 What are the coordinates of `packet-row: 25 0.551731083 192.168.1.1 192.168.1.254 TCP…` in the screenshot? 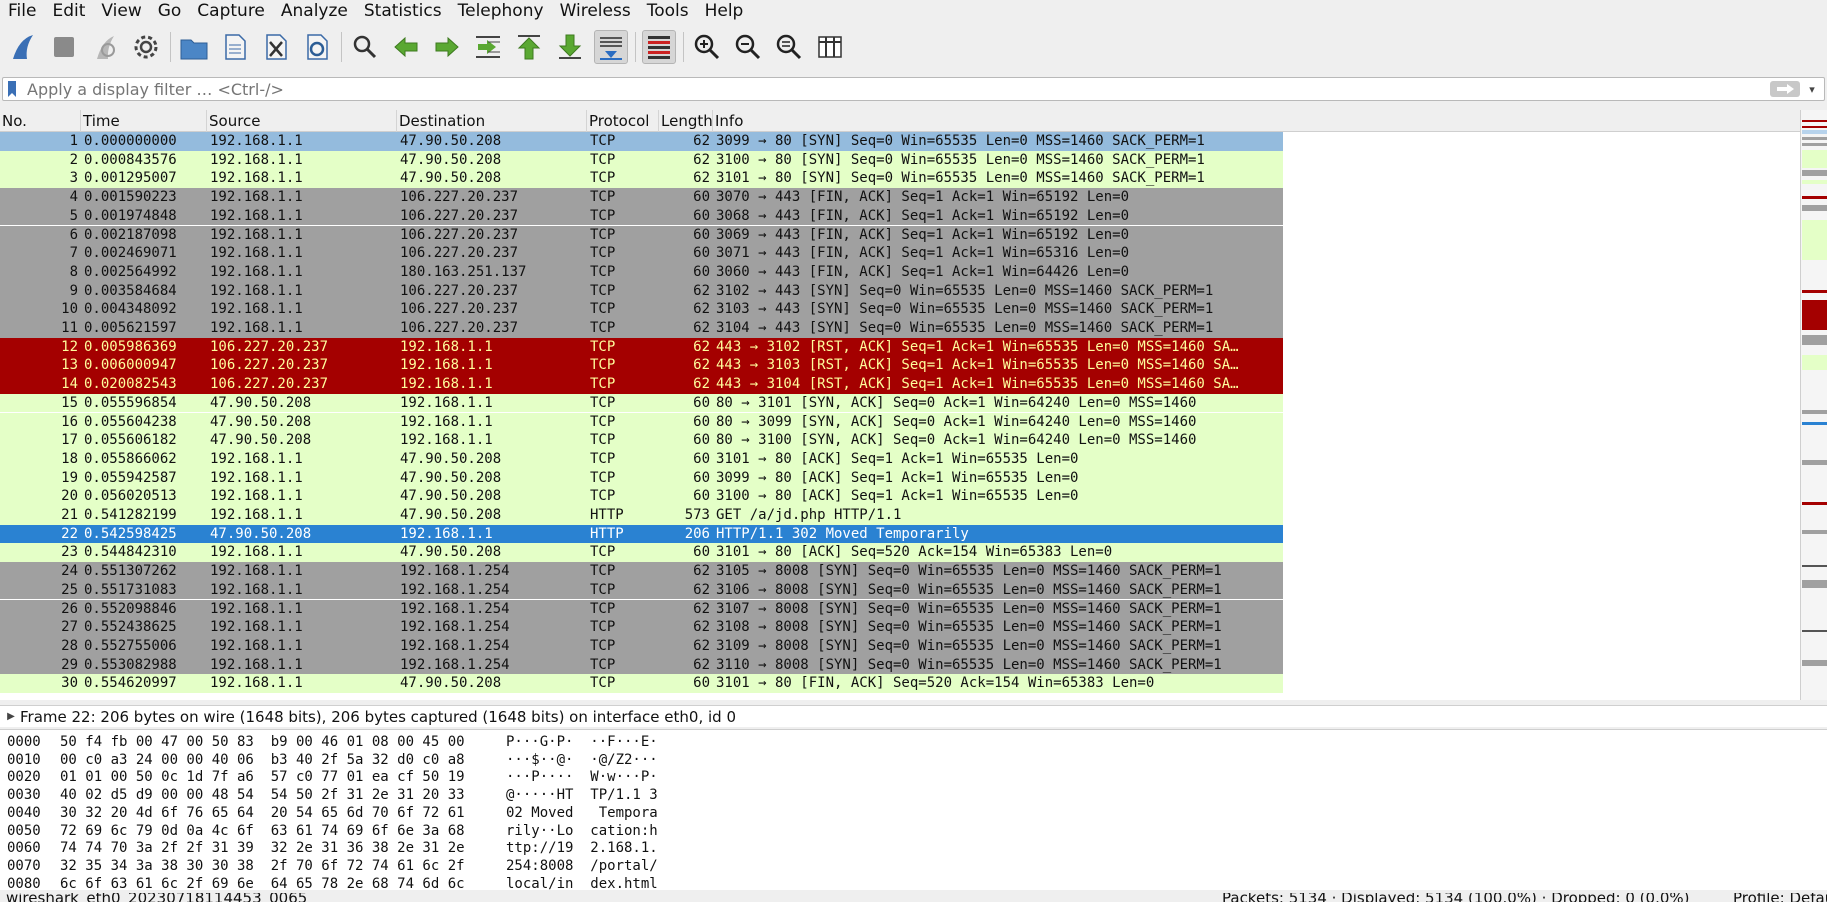 It's located at (641, 590).